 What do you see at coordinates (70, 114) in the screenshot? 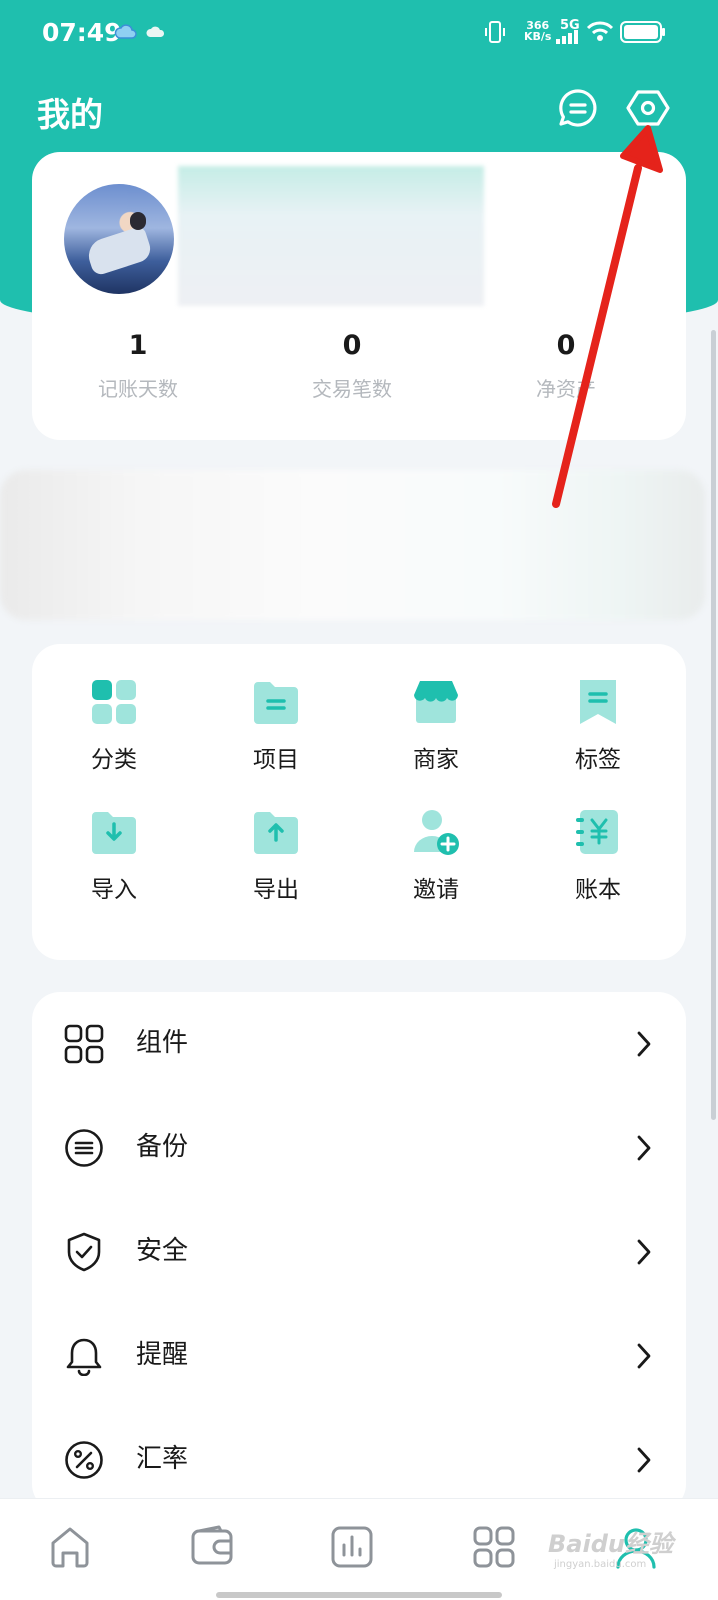
I see `page-title: 我的` at bounding box center [70, 114].